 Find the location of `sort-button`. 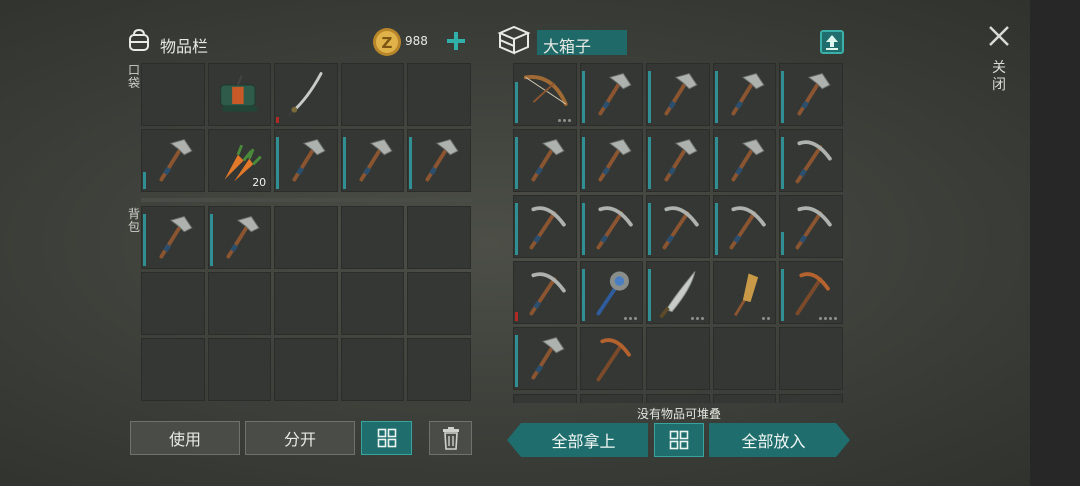

sort-button is located at coordinates (386, 438).